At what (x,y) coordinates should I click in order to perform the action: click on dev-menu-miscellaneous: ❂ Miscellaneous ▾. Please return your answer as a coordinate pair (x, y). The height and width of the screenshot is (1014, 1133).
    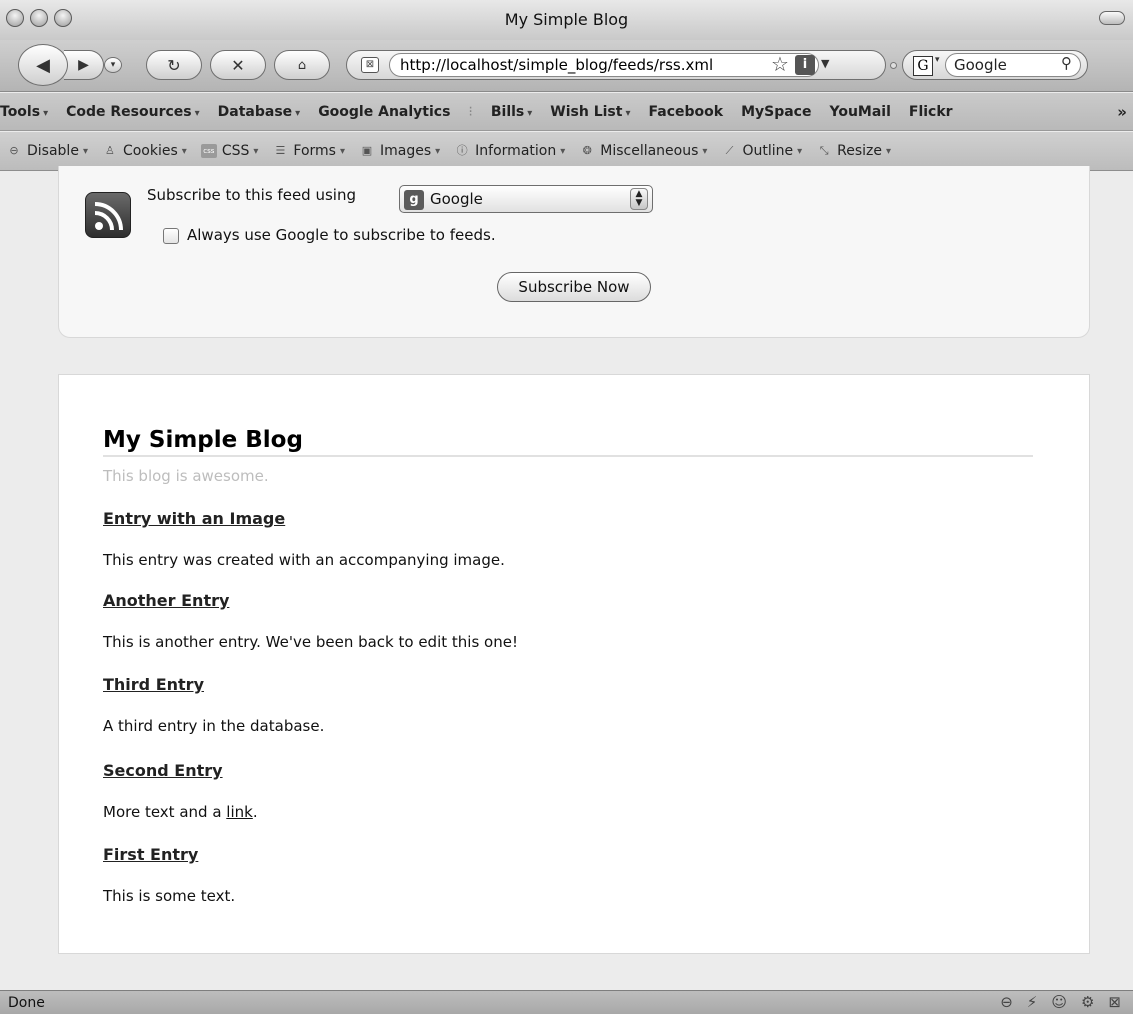
    Looking at the image, I should click on (643, 151).